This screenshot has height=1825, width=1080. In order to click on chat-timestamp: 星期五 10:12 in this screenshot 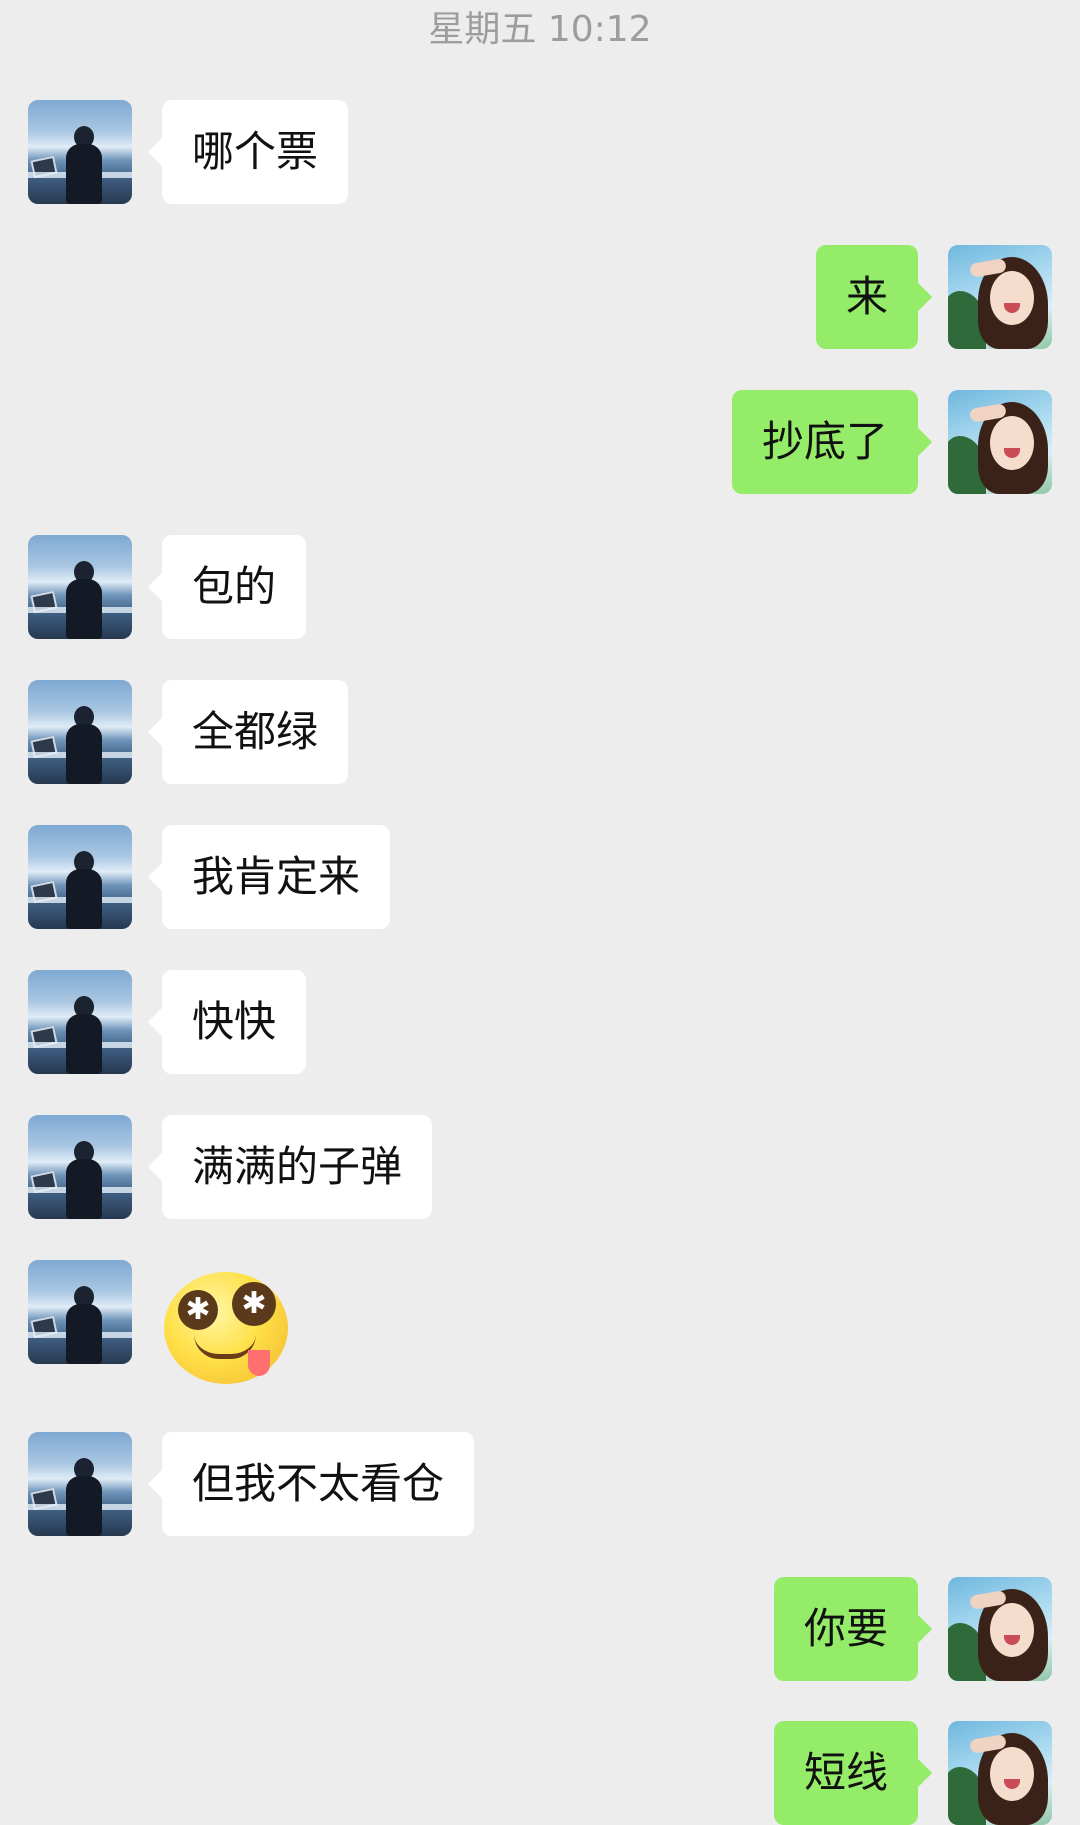, I will do `click(540, 29)`.